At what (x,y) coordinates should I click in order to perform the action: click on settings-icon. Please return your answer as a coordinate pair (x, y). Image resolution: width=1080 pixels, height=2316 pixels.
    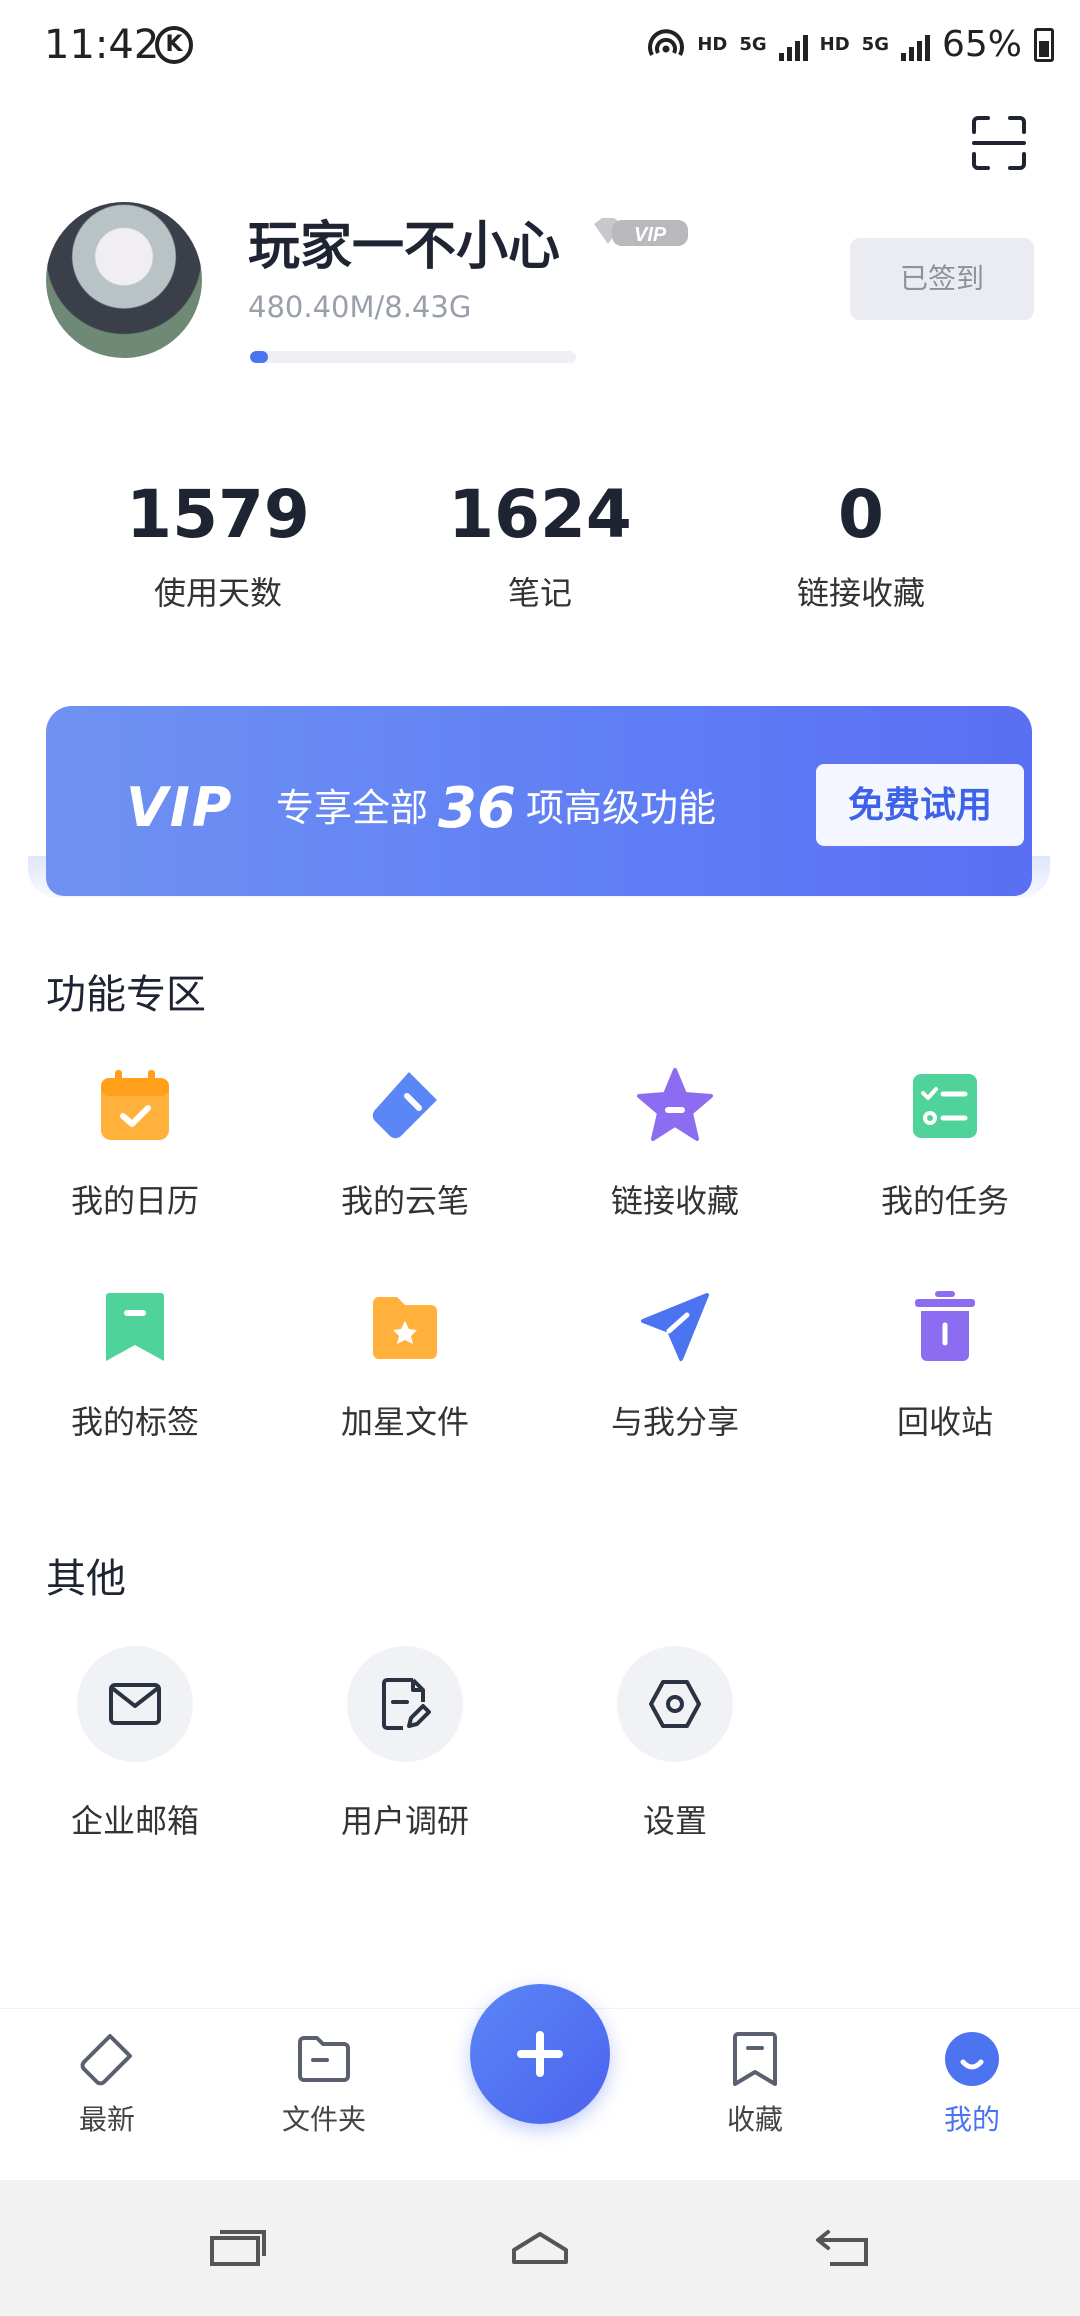
    Looking at the image, I should click on (675, 1704).